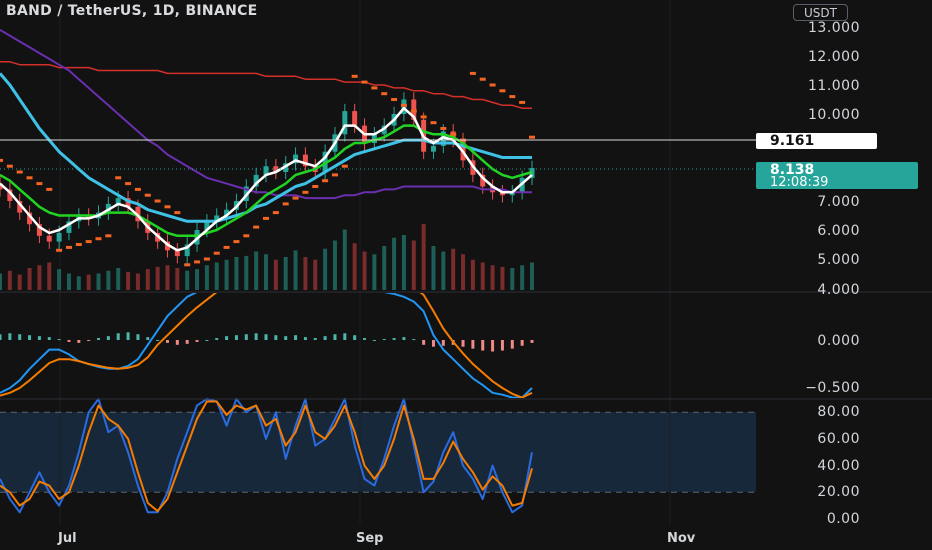 The width and height of the screenshot is (932, 550). Describe the element at coordinates (834, 28) in the screenshot. I see `price-tick-label: 13.000` at that location.